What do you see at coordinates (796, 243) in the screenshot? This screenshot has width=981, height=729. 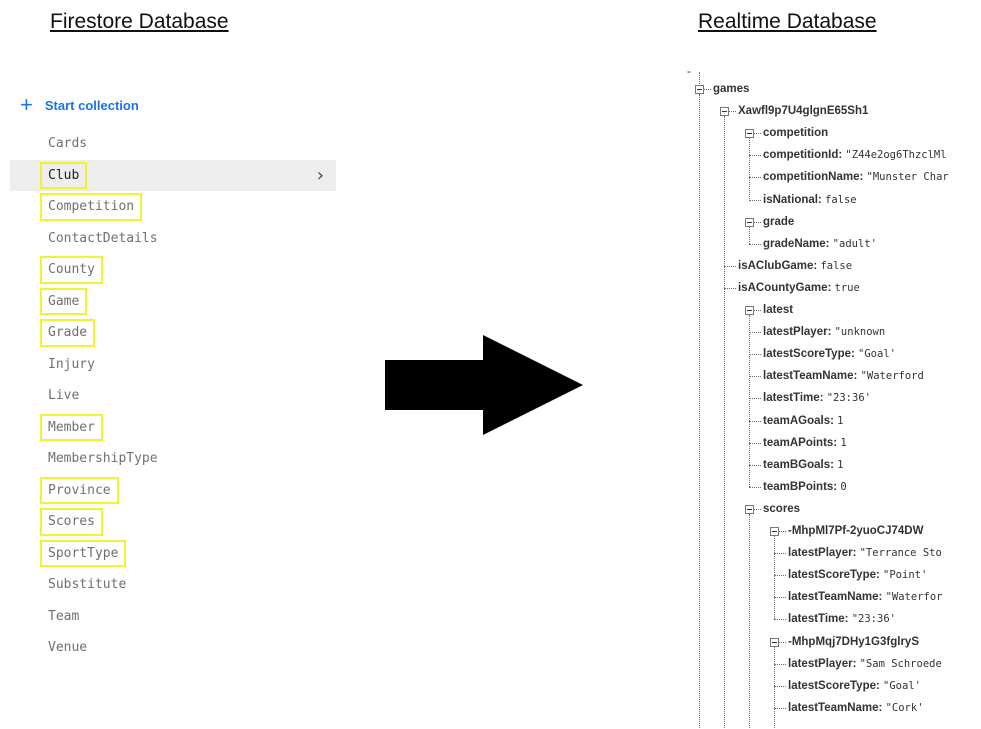 I see `tree-key: gradeName:` at bounding box center [796, 243].